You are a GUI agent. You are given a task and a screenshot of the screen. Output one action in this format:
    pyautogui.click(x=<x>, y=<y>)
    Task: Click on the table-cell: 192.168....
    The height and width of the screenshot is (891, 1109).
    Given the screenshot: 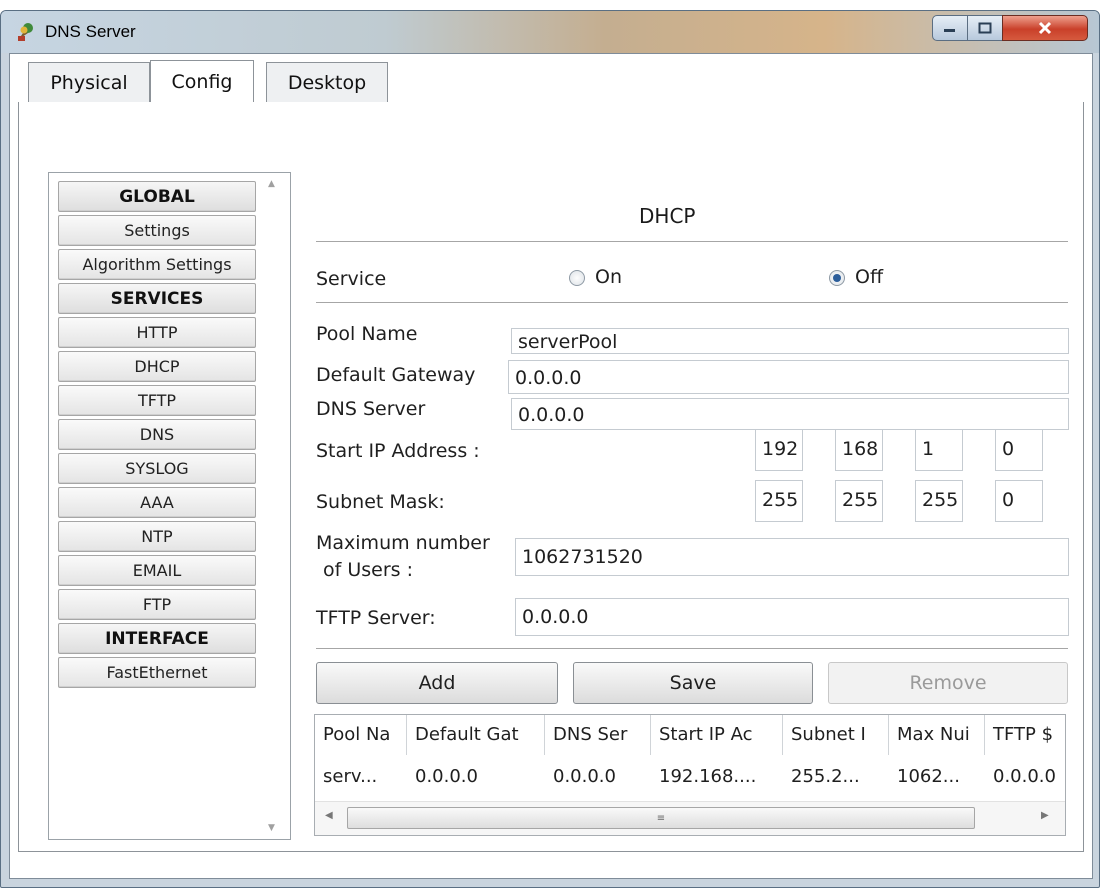 What is the action you would take?
    pyautogui.click(x=717, y=777)
    